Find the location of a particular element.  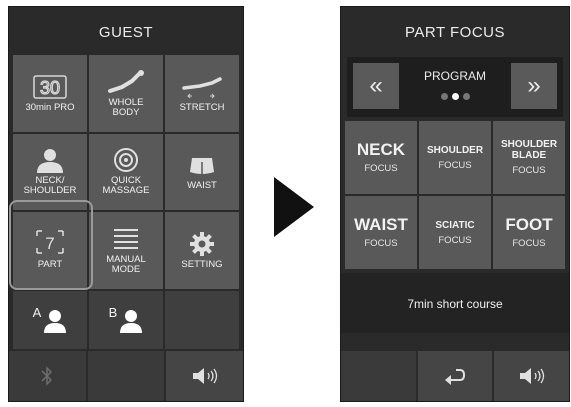

quick-massage-icon is located at coordinates (126, 160).